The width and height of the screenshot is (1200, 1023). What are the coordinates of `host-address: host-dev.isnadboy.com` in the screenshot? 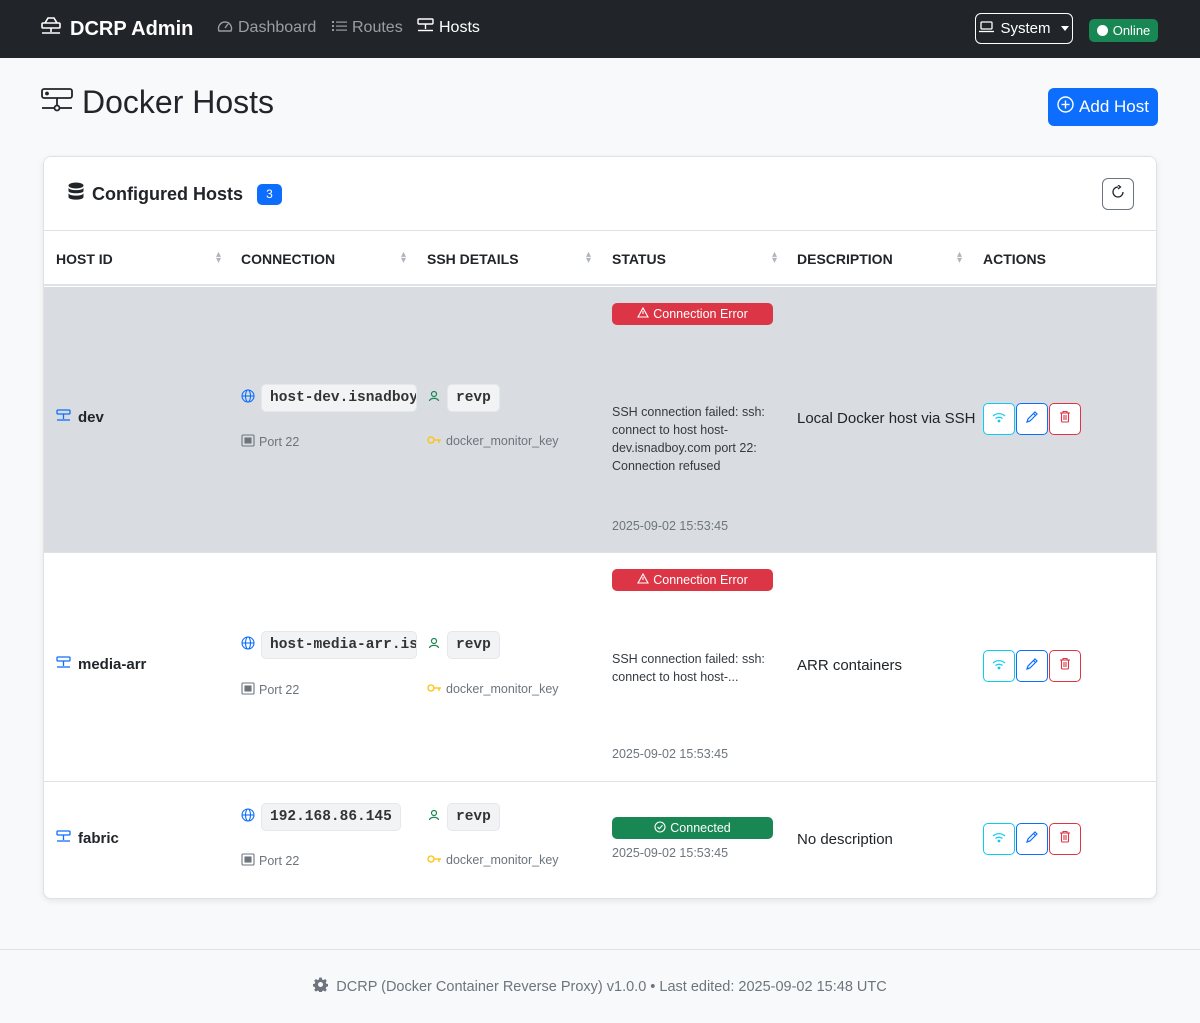 It's located at (339, 398).